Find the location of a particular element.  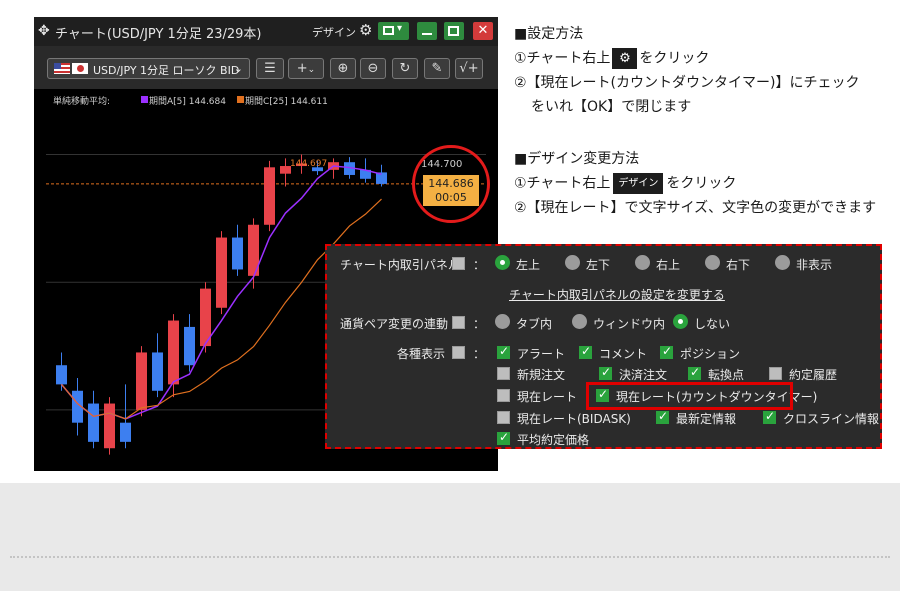

chevron-down-icon: ▾ is located at coordinates (400, 28).